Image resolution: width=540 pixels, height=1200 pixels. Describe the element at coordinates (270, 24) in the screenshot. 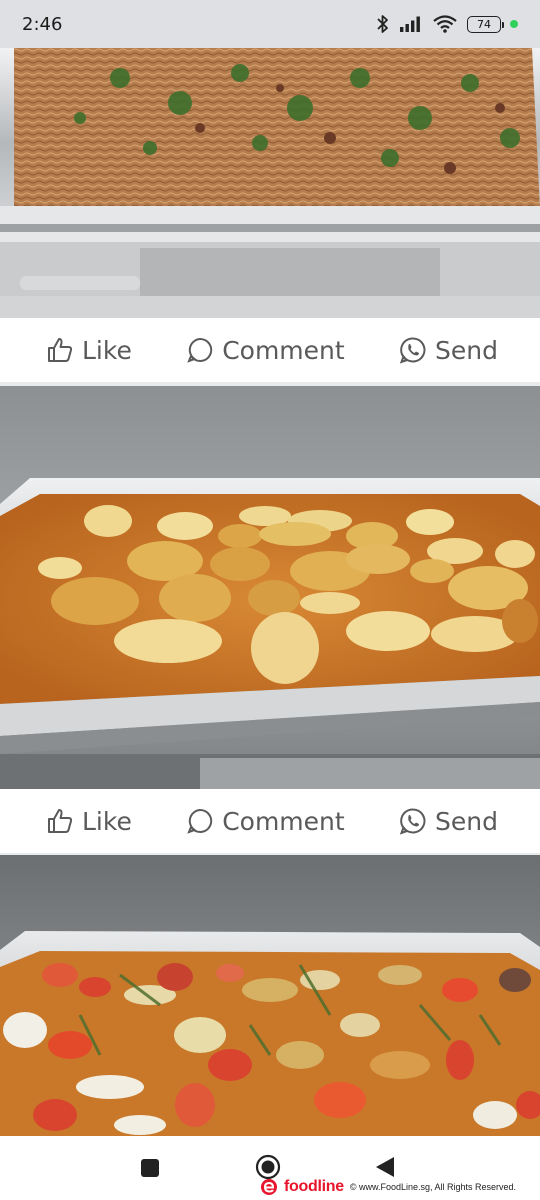

I see `status-bar: 2:46 74` at that location.